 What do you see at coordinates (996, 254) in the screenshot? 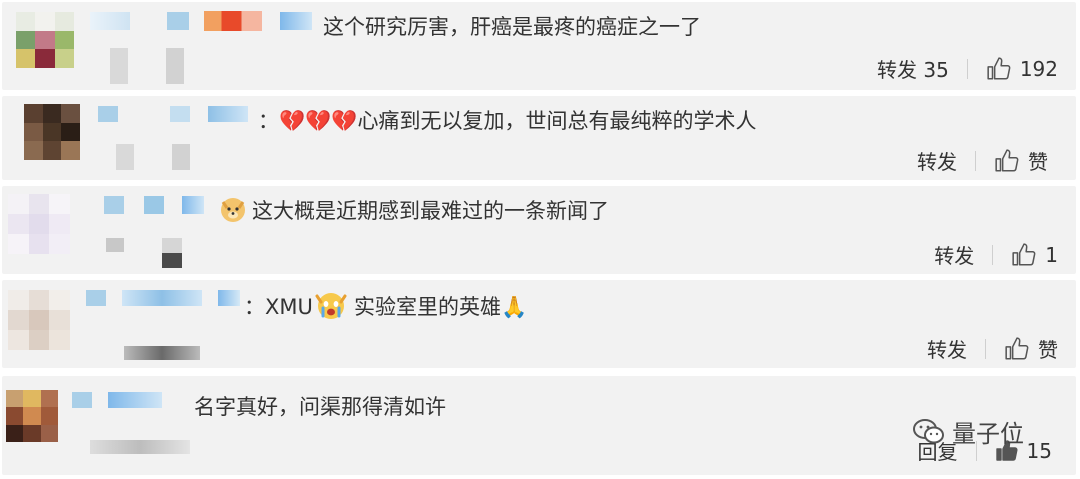
I see `comment-actions: 转发 1` at bounding box center [996, 254].